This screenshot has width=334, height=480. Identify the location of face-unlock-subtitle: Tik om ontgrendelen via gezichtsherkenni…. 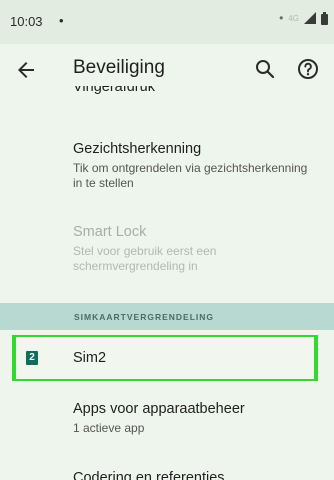
(190, 175).